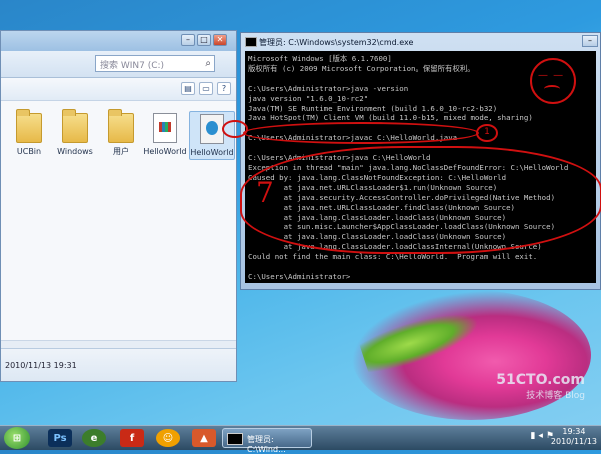 The width and height of the screenshot is (601, 454). Describe the element at coordinates (420, 42) in the screenshot. I see `cmd-titlebar: 管理员: C:\Windows\system32\cmd.exe –` at that location.